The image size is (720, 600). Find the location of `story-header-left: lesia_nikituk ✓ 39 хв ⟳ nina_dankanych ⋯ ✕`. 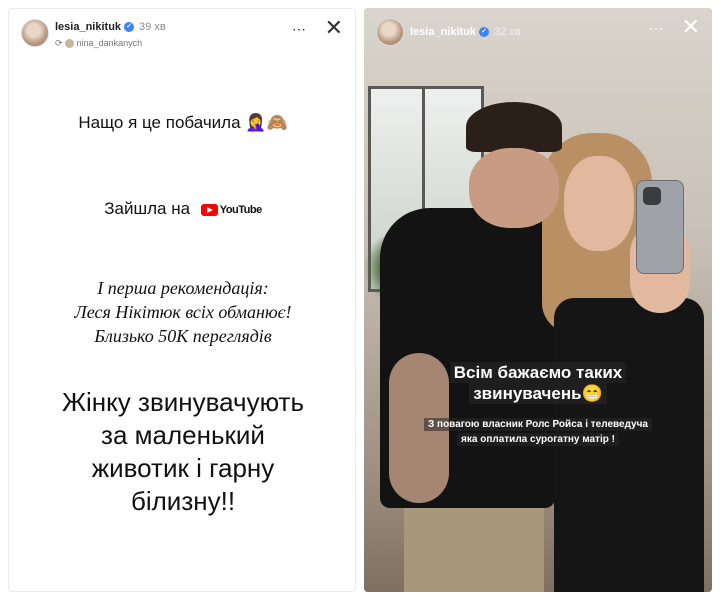

story-header-left: lesia_nikituk ✓ 39 хв ⟳ nina_dankanych ⋯ ✕ is located at coordinates (182, 37).